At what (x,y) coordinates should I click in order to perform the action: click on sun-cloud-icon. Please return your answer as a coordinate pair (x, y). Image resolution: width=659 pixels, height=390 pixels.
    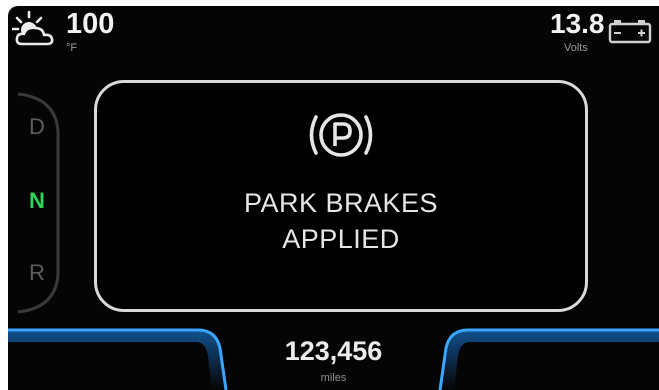
    Looking at the image, I should click on (33, 28).